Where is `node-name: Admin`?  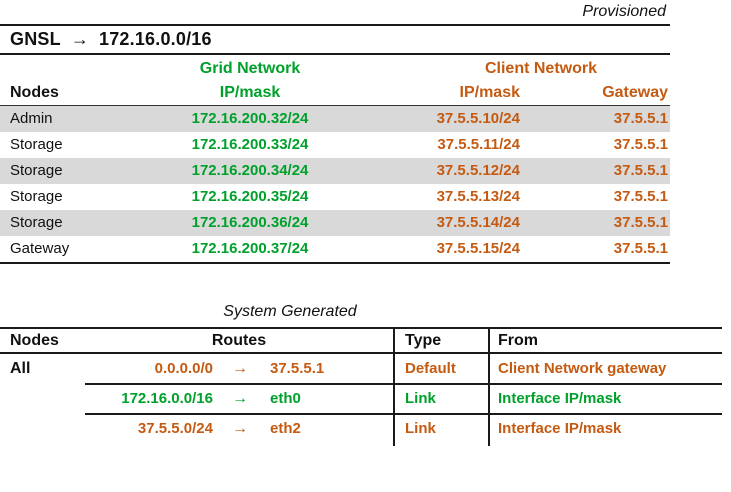
node-name: Admin is located at coordinates (31, 118).